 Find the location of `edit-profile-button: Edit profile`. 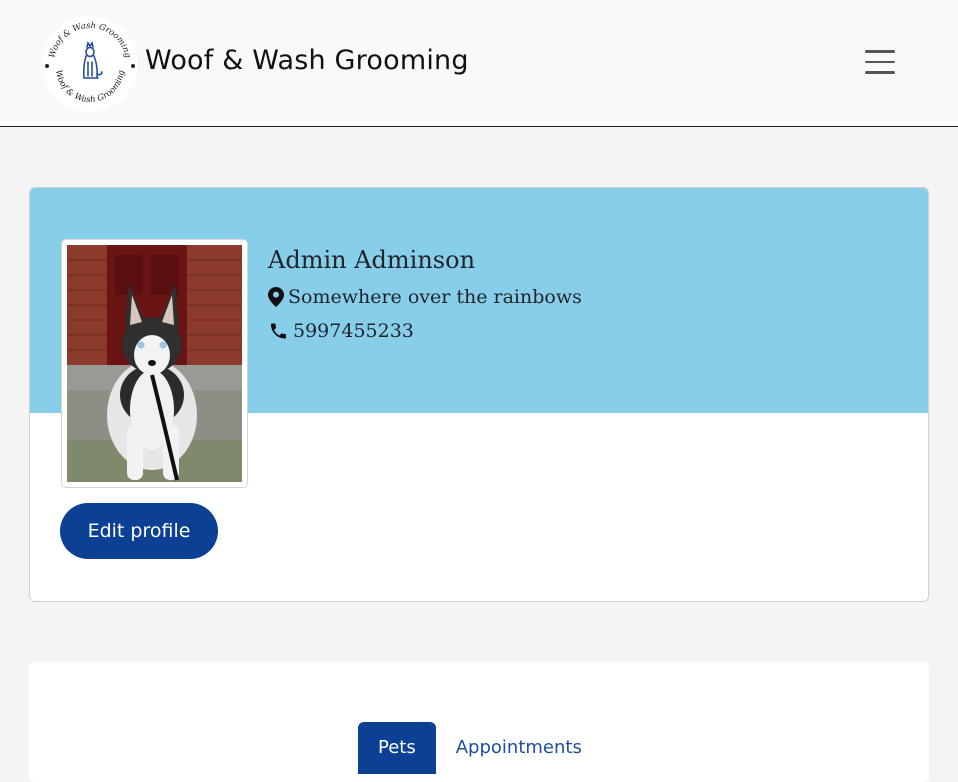

edit-profile-button: Edit profile is located at coordinates (139, 531).